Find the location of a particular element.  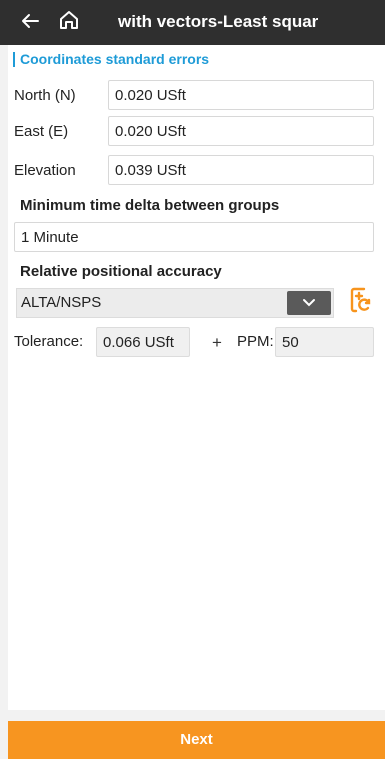

tolerance-label: Tolerance: is located at coordinates (49, 341).